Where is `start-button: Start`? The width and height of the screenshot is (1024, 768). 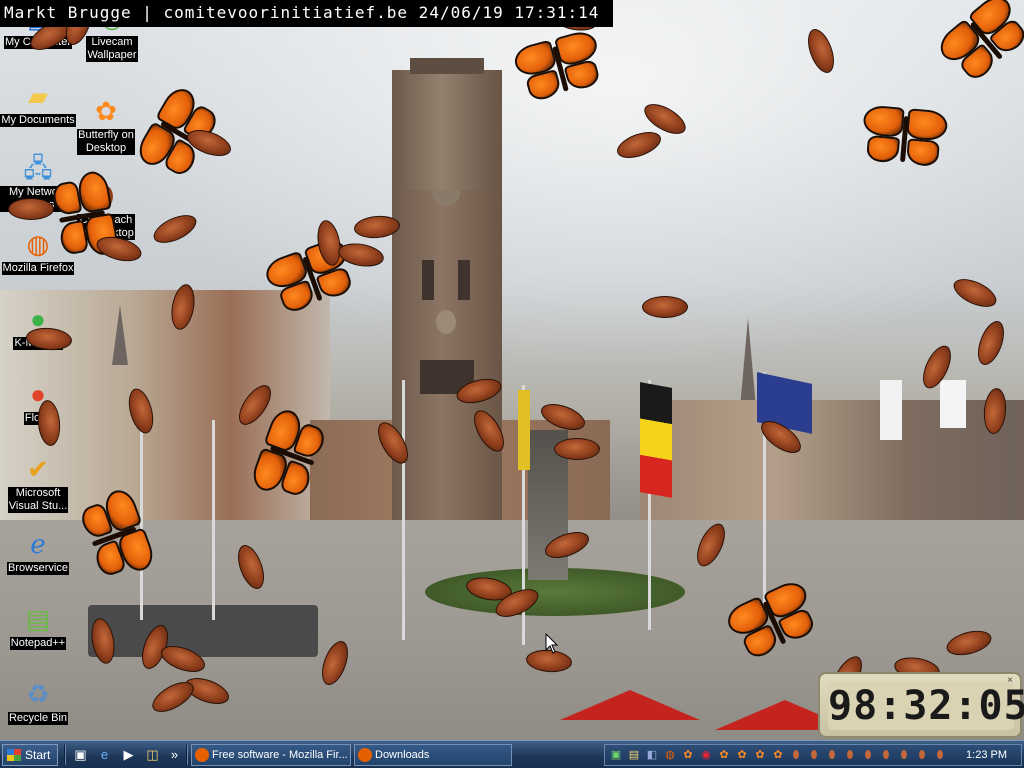 start-button: Start is located at coordinates (30, 755).